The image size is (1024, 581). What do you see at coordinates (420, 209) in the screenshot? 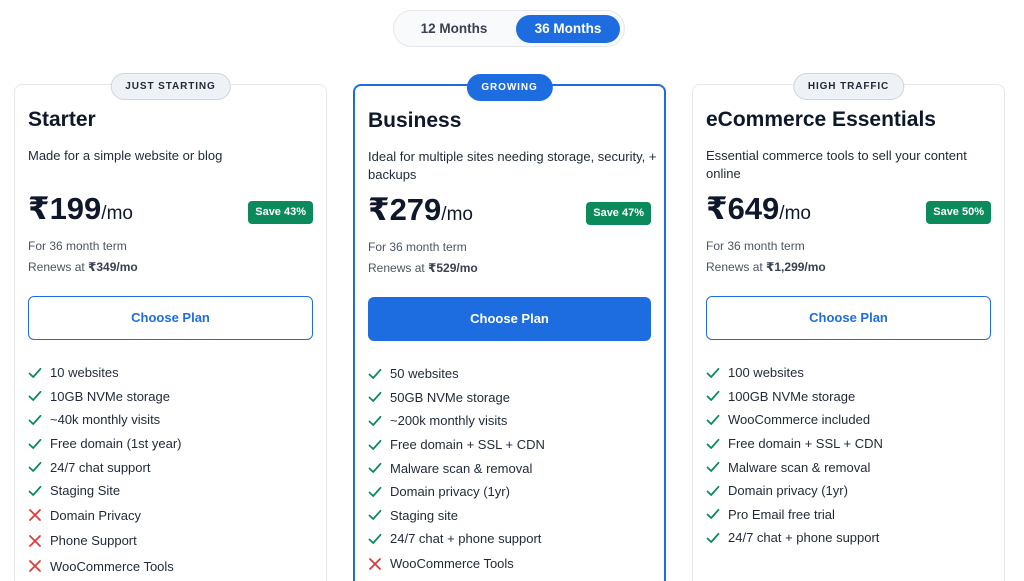
I see `plan-price: ₹279/mo` at bounding box center [420, 209].